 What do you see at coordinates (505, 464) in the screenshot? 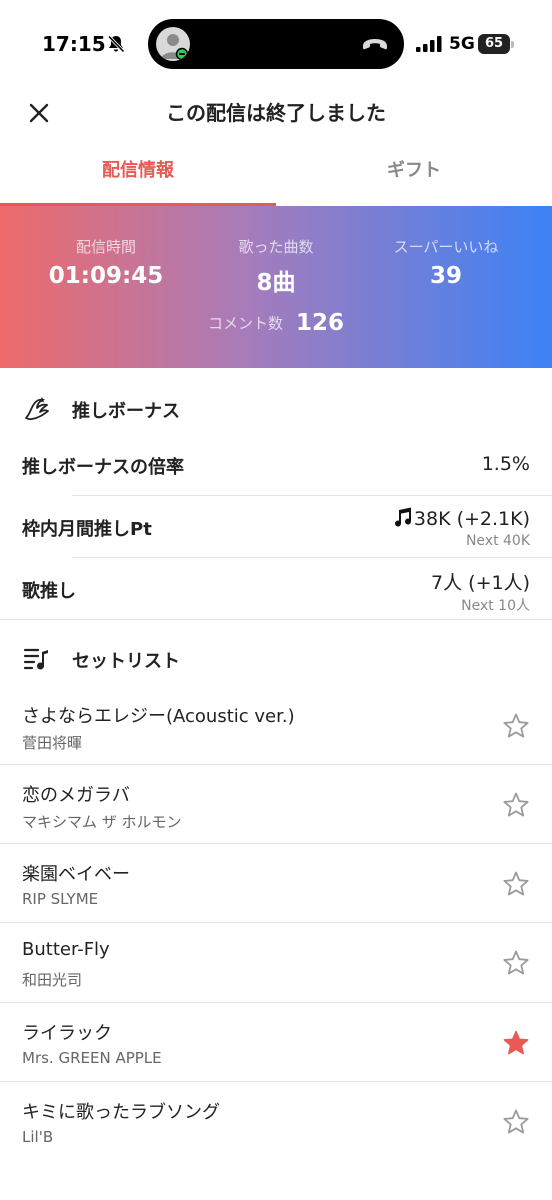
I see `bonus-rate-value: 1.5%` at bounding box center [505, 464].